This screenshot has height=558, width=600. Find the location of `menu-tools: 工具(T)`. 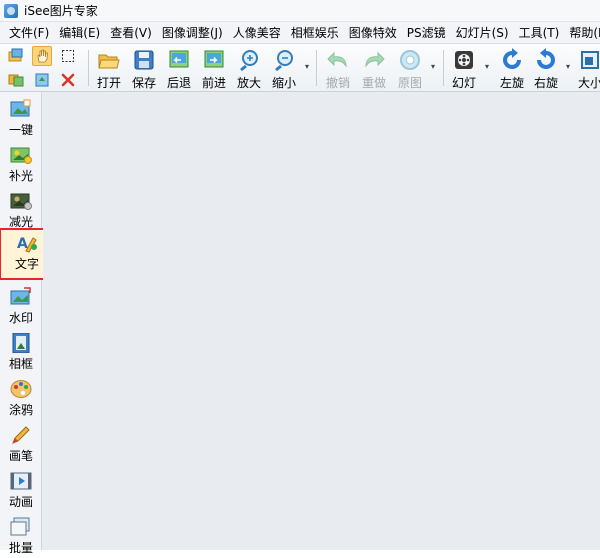

menu-tools: 工具(T) is located at coordinates (539, 33).